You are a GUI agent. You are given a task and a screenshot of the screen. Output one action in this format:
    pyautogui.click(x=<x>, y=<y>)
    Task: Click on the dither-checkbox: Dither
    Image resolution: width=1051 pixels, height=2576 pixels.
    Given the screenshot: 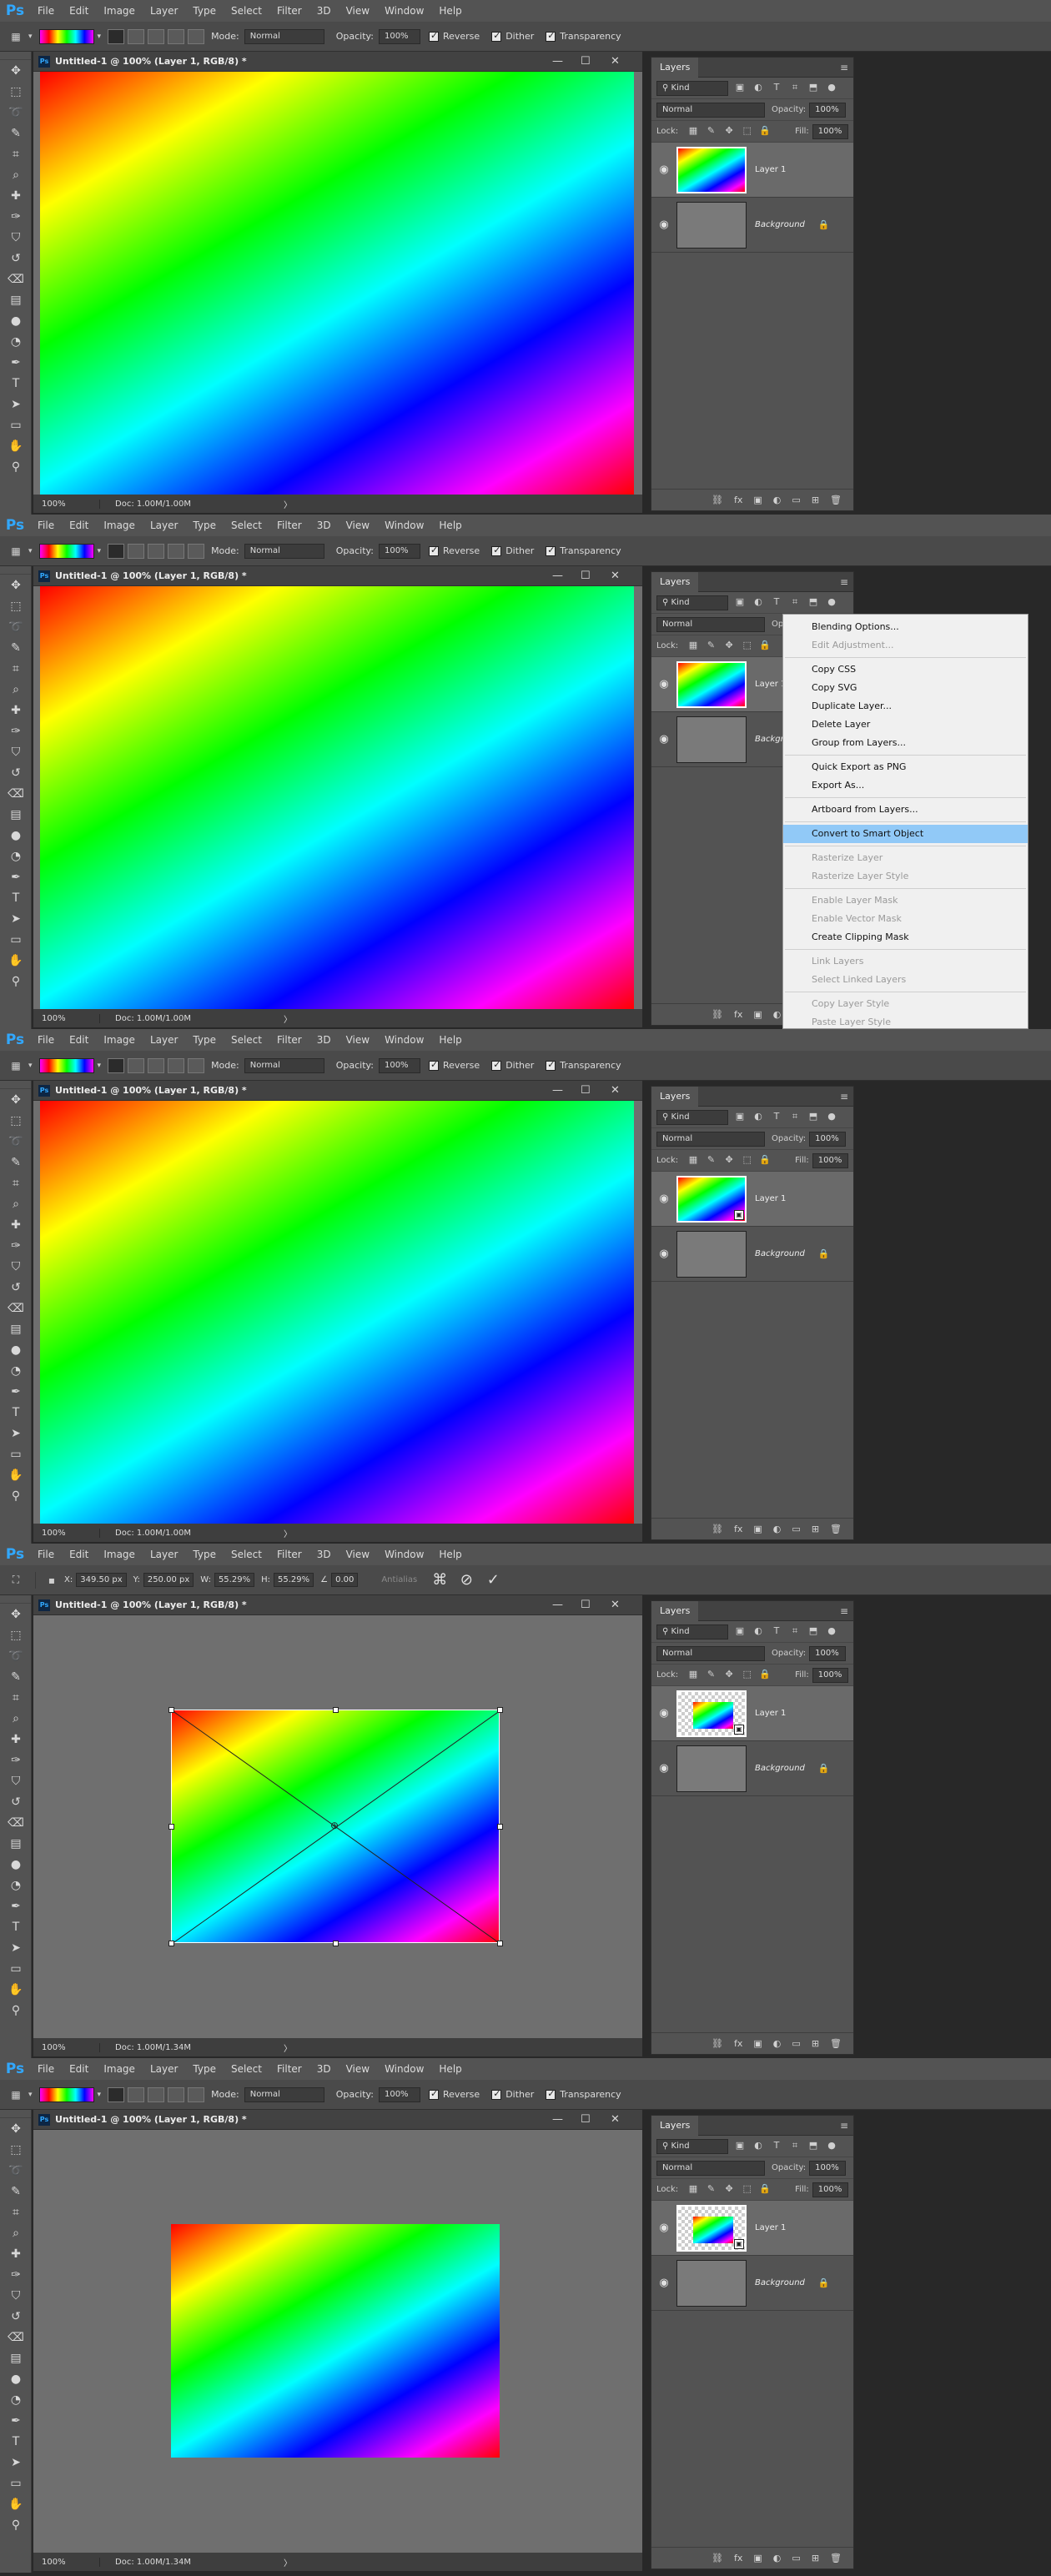 What is the action you would take?
    pyautogui.click(x=512, y=550)
    